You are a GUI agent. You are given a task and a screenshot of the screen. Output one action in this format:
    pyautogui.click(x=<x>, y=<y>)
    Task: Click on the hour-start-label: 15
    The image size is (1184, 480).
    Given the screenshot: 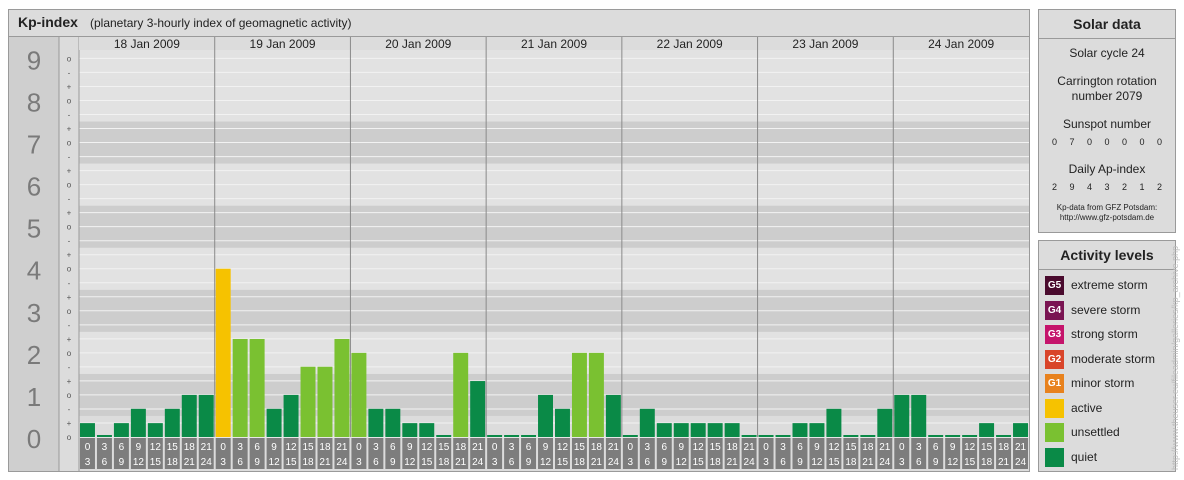 What is the action you would take?
    pyautogui.click(x=308, y=447)
    